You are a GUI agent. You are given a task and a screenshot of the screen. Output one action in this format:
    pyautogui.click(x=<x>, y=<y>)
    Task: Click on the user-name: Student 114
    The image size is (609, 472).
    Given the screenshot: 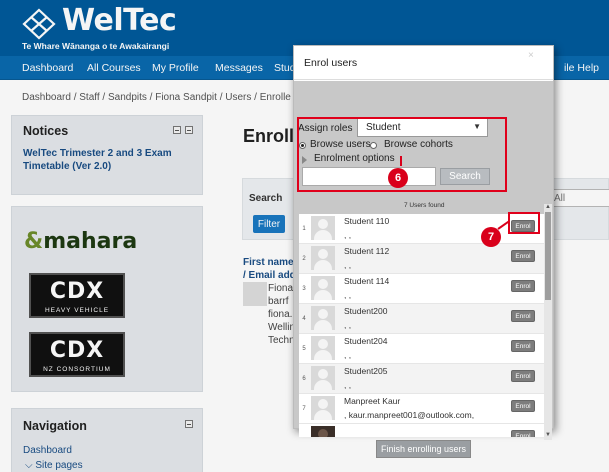 What is the action you would take?
    pyautogui.click(x=367, y=281)
    